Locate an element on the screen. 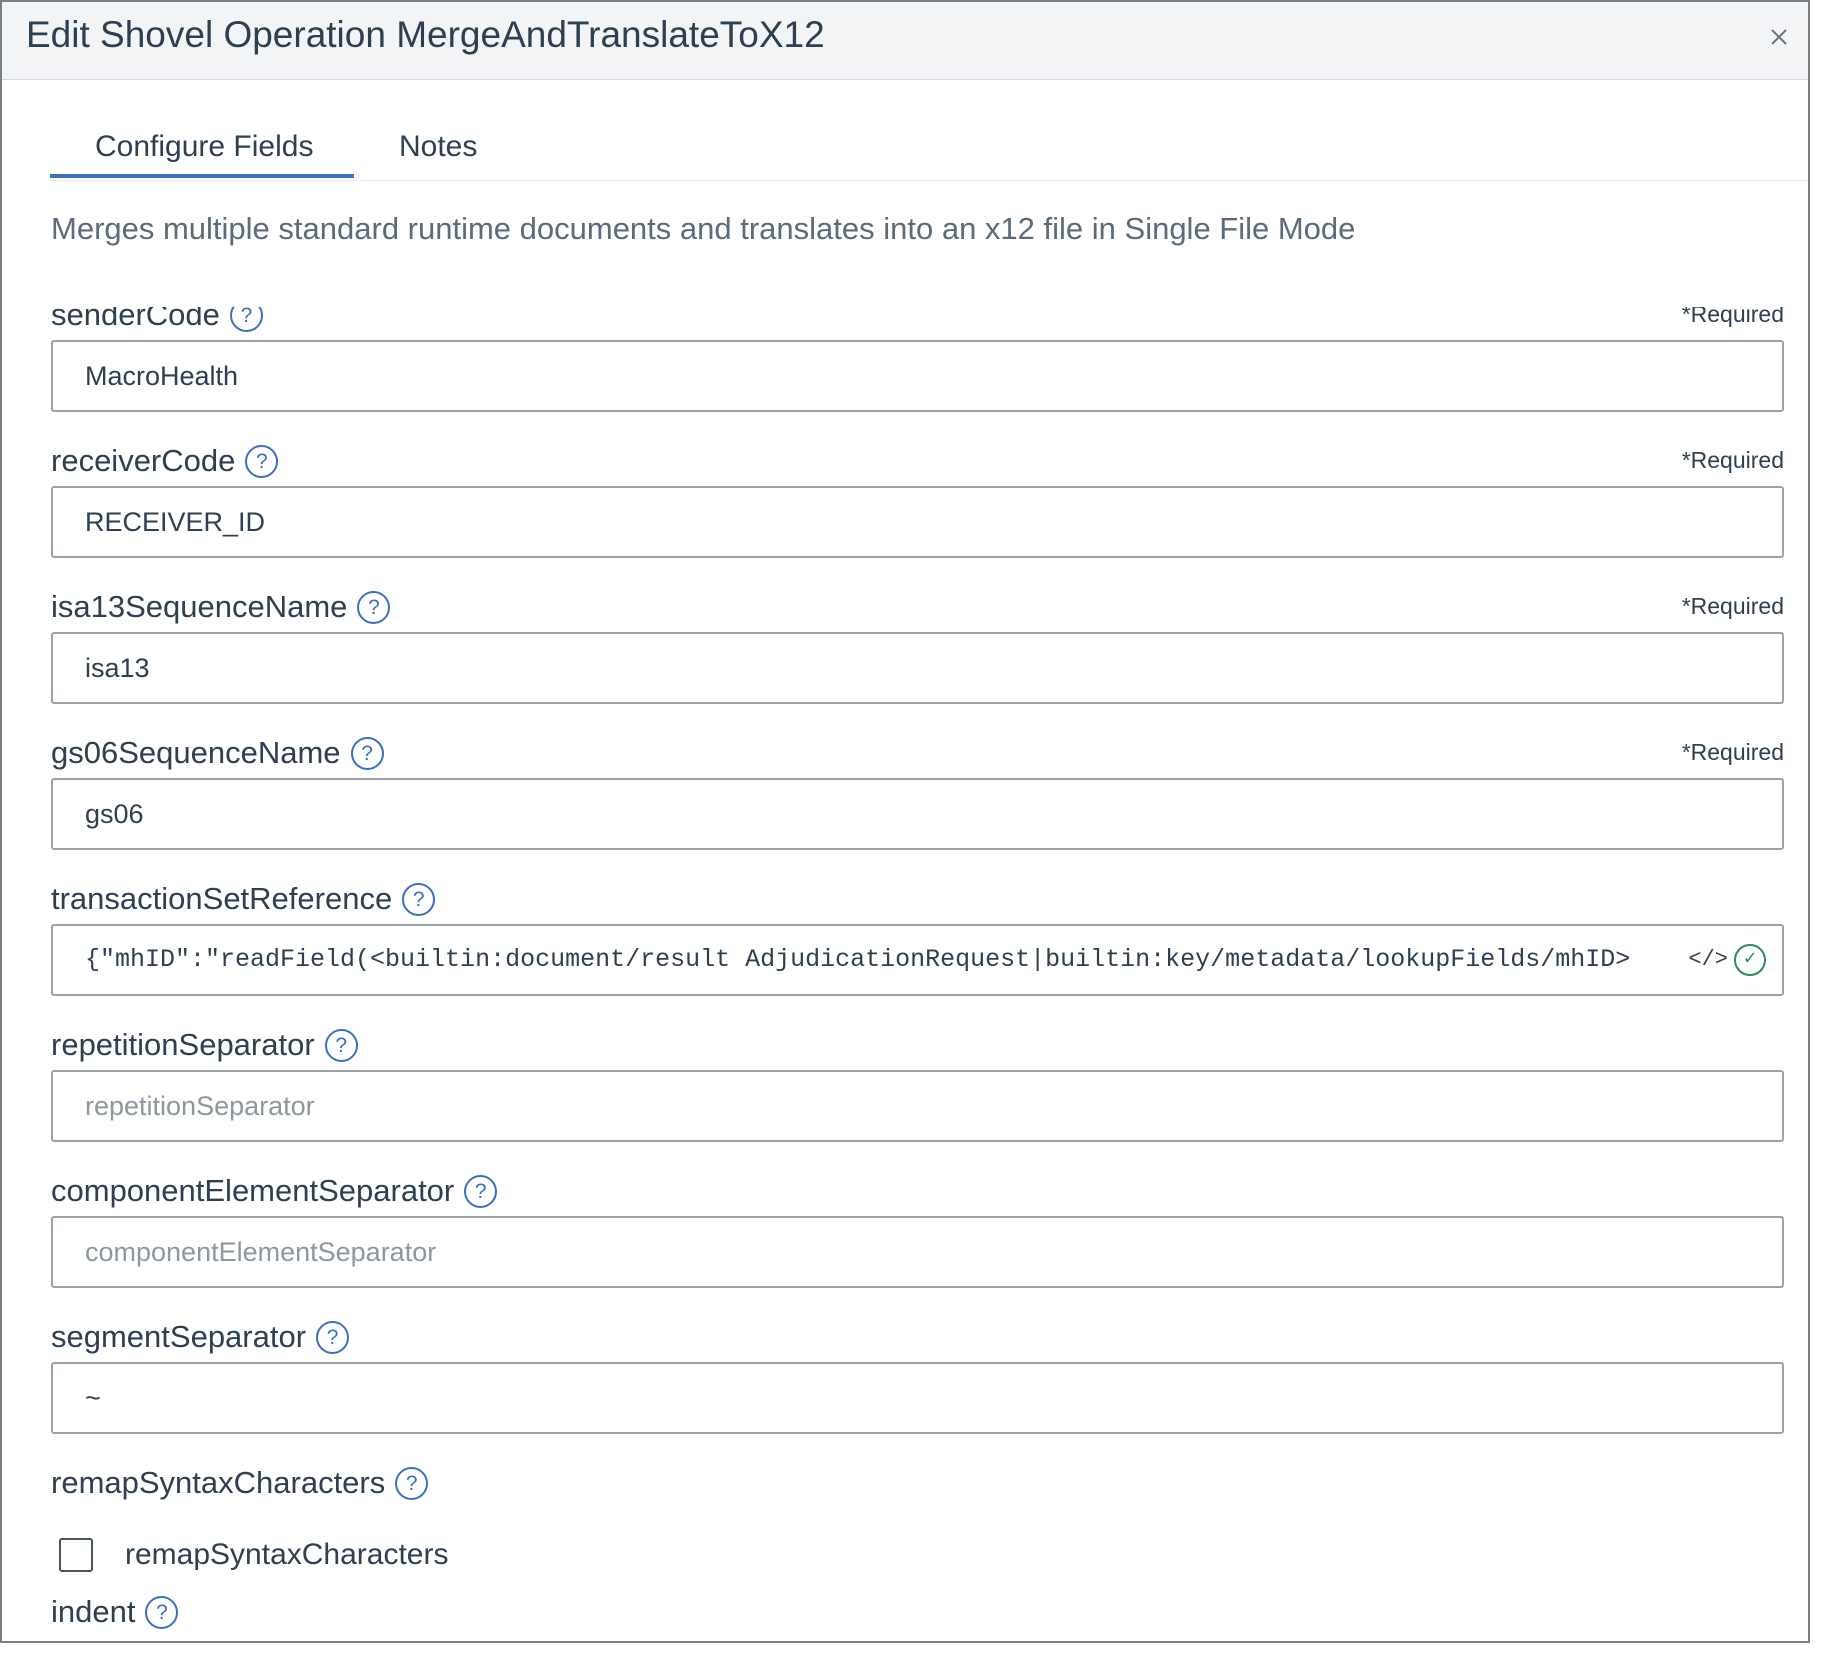  field-repetition-separator: repetitionSeparator? repetitionSeparator is located at coordinates (917, 1100).